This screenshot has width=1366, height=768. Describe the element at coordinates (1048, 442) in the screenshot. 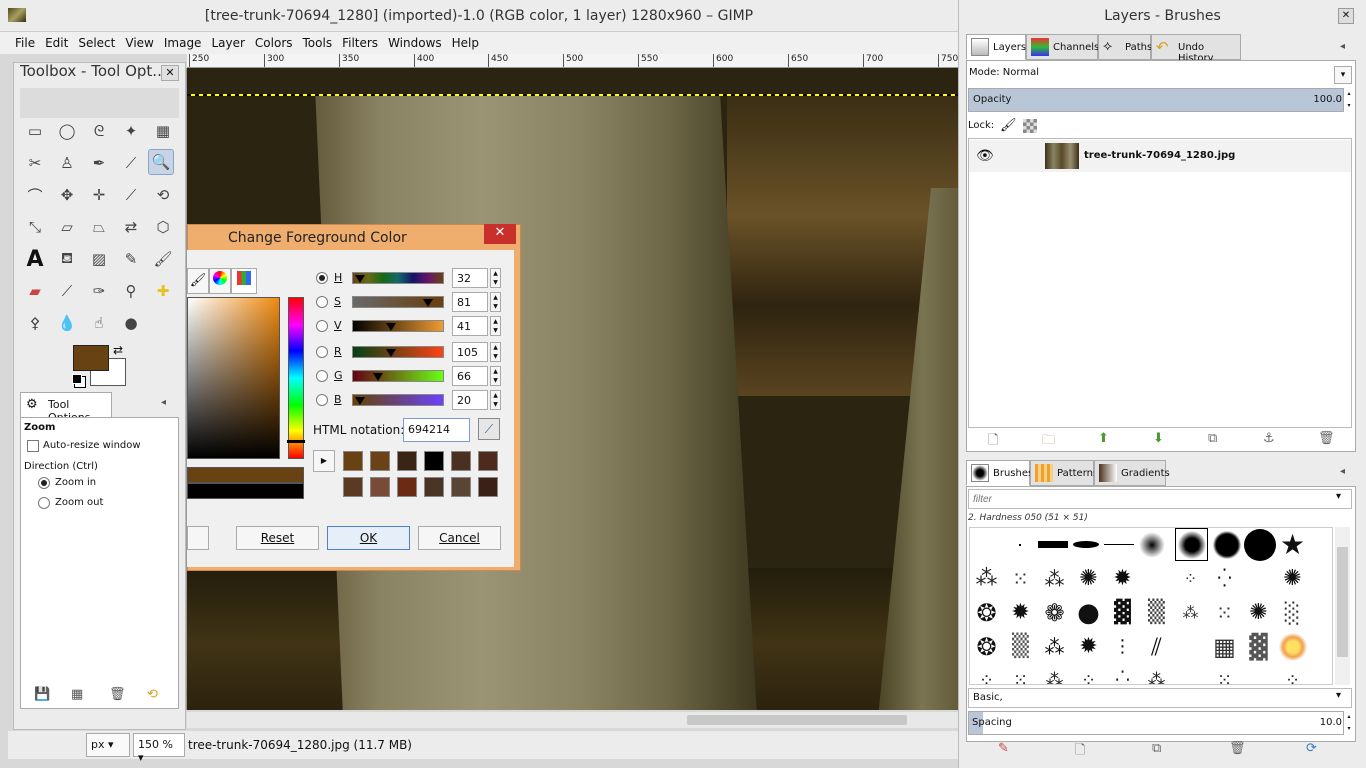

I see `new-layer-group-icon: 🗀` at that location.